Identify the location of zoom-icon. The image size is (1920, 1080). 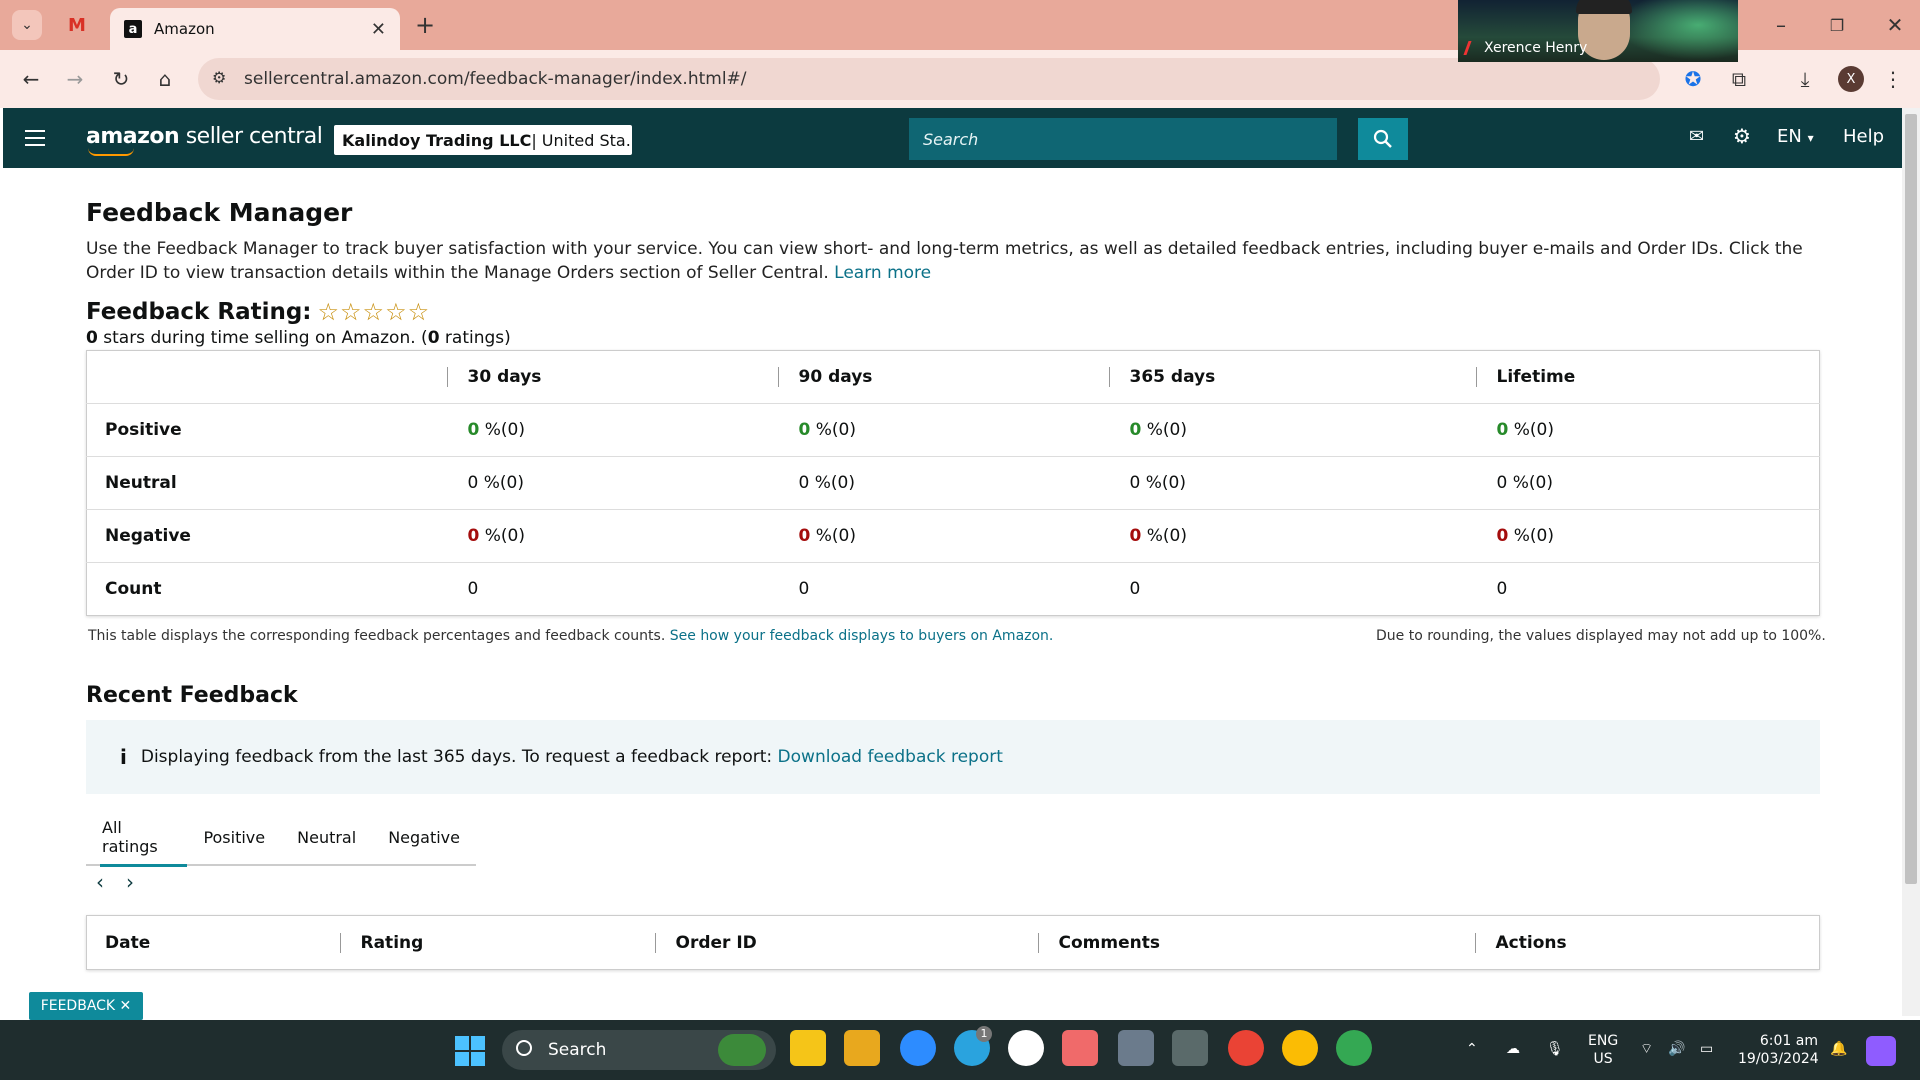
(918, 1048).